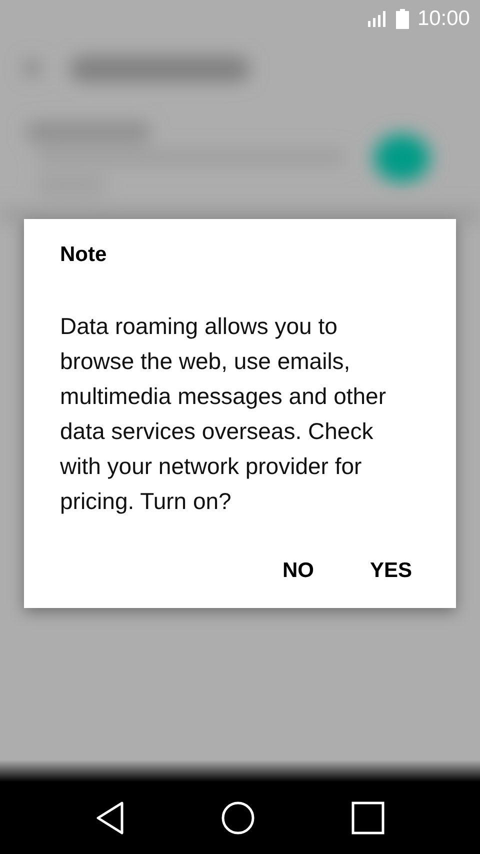 This screenshot has width=480, height=854. I want to click on signal-icon, so click(378, 19).